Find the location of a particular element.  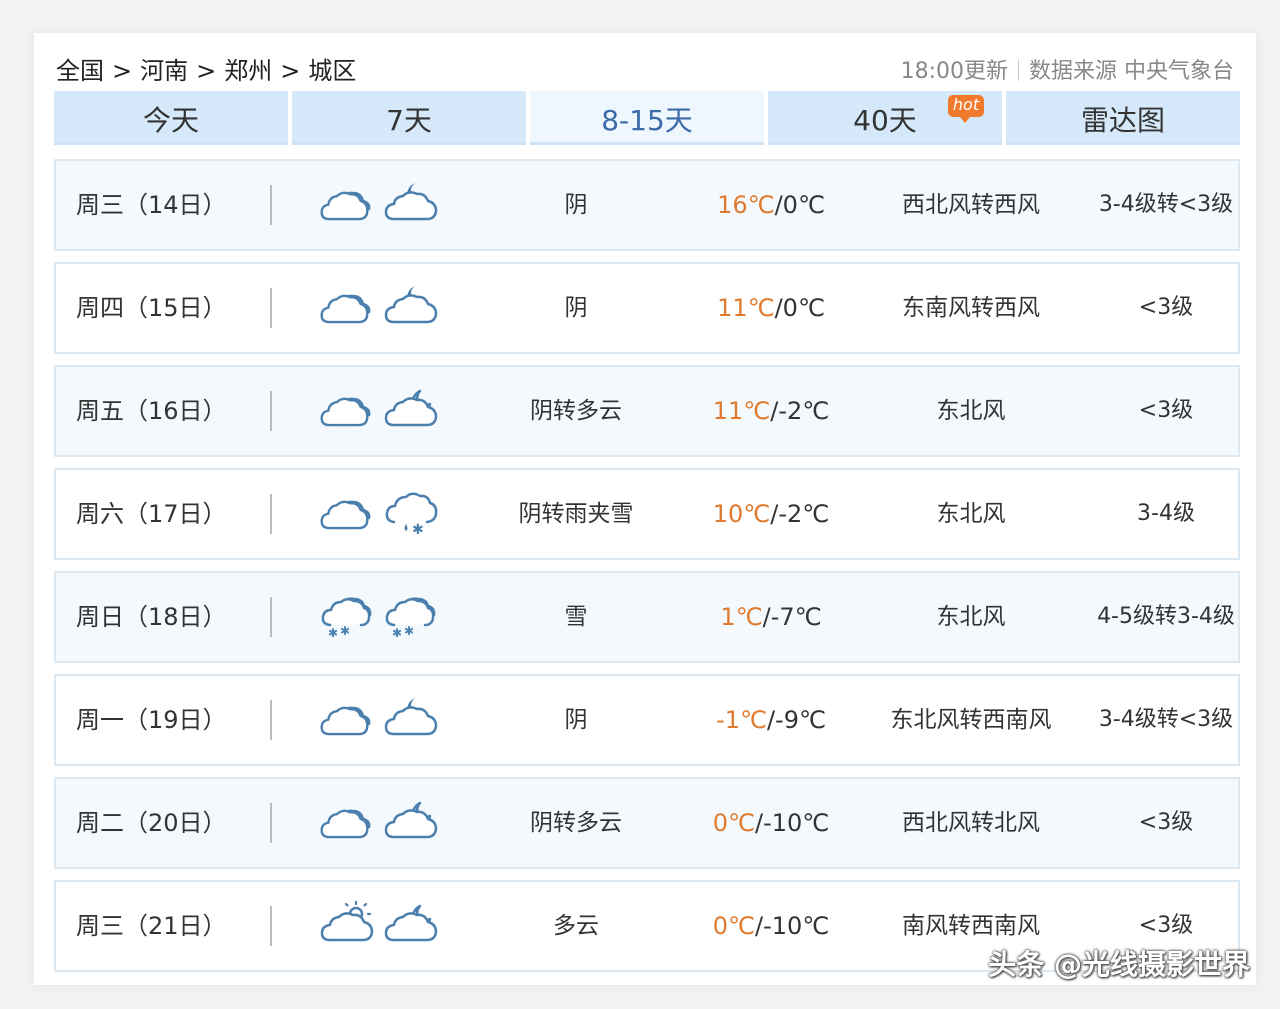

temp-high: -1℃ is located at coordinates (741, 720).